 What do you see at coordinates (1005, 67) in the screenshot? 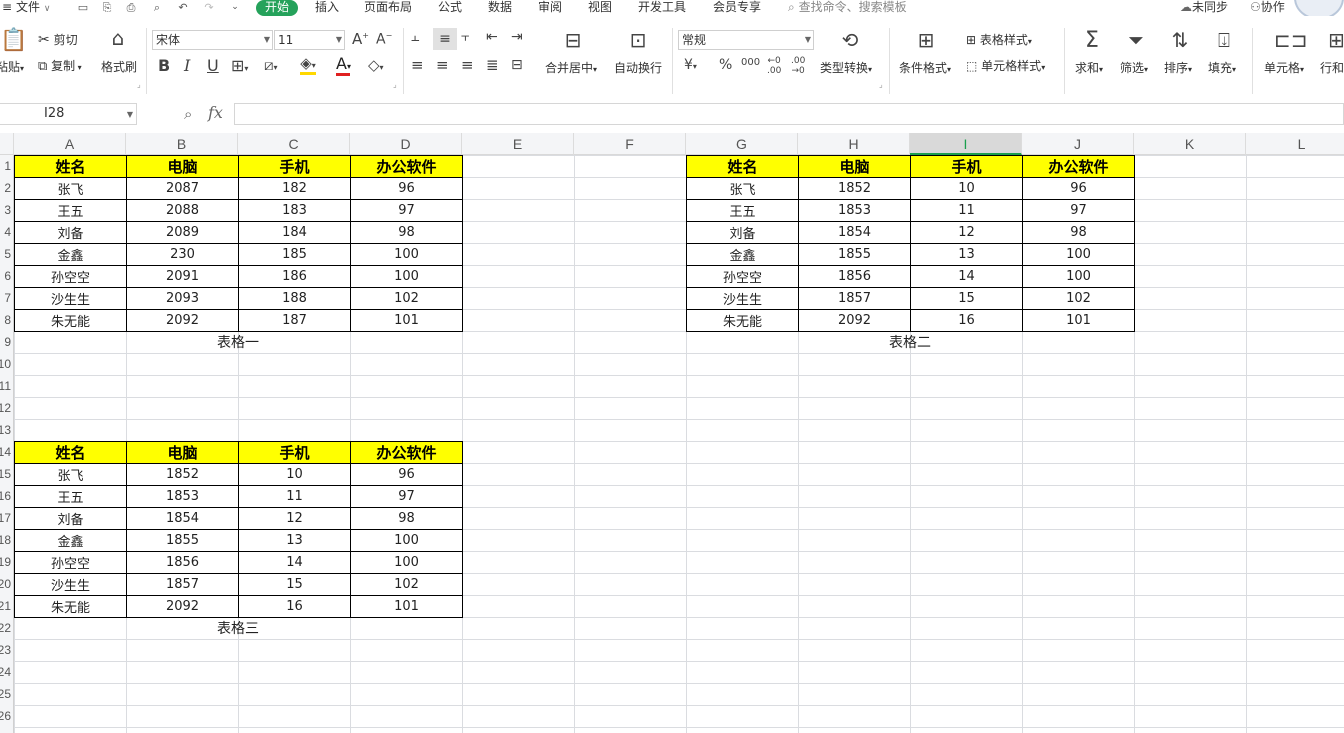
I see `cell-style-button: ⬚ 单元格样式▾` at bounding box center [1005, 67].